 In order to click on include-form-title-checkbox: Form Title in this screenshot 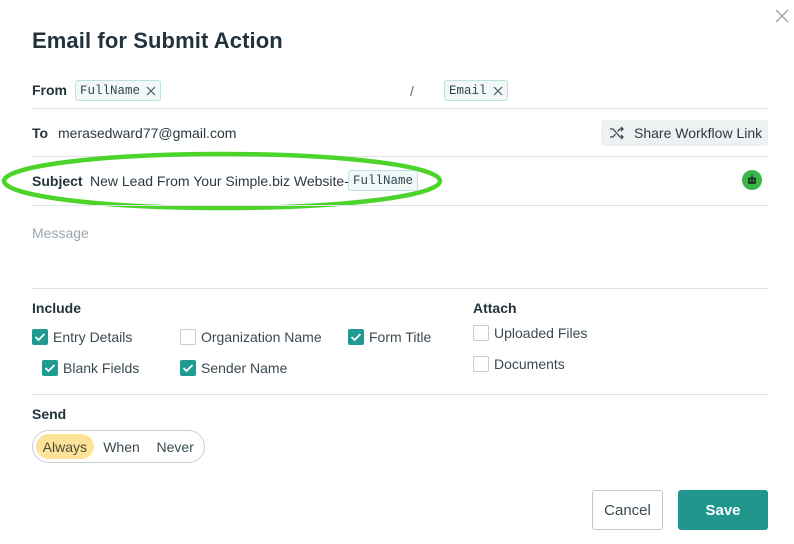, I will do `click(389, 337)`.